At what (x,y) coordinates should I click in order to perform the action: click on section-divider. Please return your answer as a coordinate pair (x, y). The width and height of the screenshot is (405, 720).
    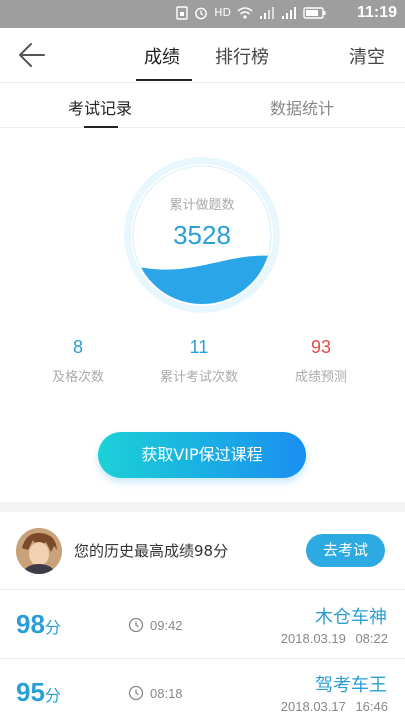
    Looking at the image, I should click on (202, 507).